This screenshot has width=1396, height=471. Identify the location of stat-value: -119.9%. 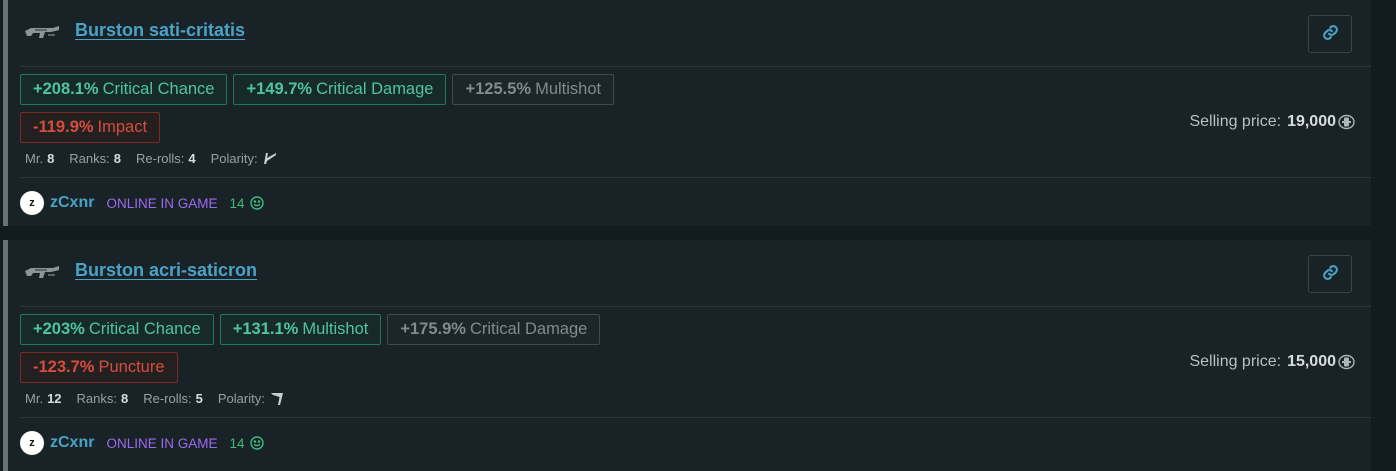
(63, 127).